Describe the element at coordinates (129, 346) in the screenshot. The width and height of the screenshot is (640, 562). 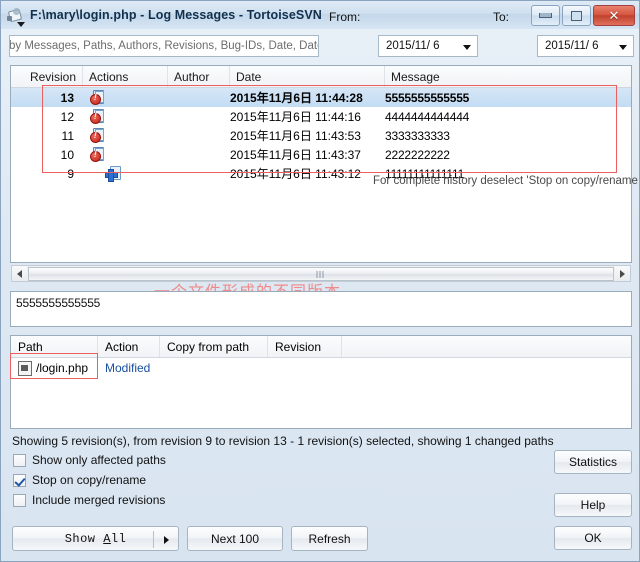
I see `column-header-action: Action` at that location.